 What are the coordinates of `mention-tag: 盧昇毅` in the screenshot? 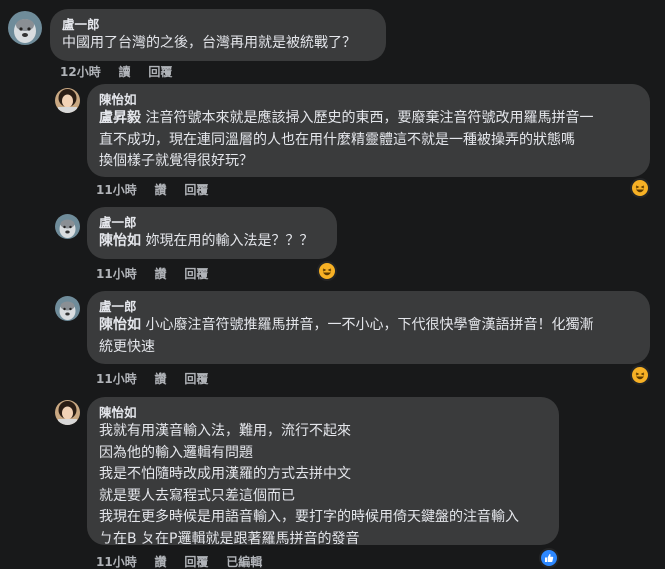 It's located at (120, 118).